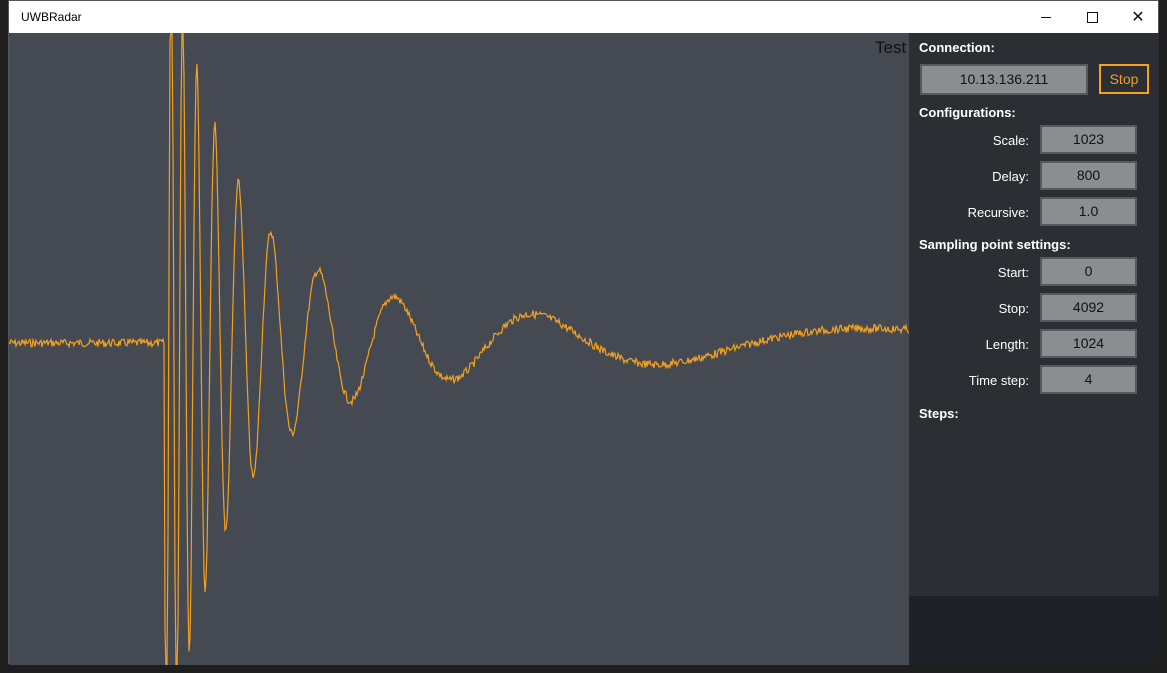 This screenshot has width=1167, height=673. I want to click on recursive-field: 1.0, so click(1088, 211).